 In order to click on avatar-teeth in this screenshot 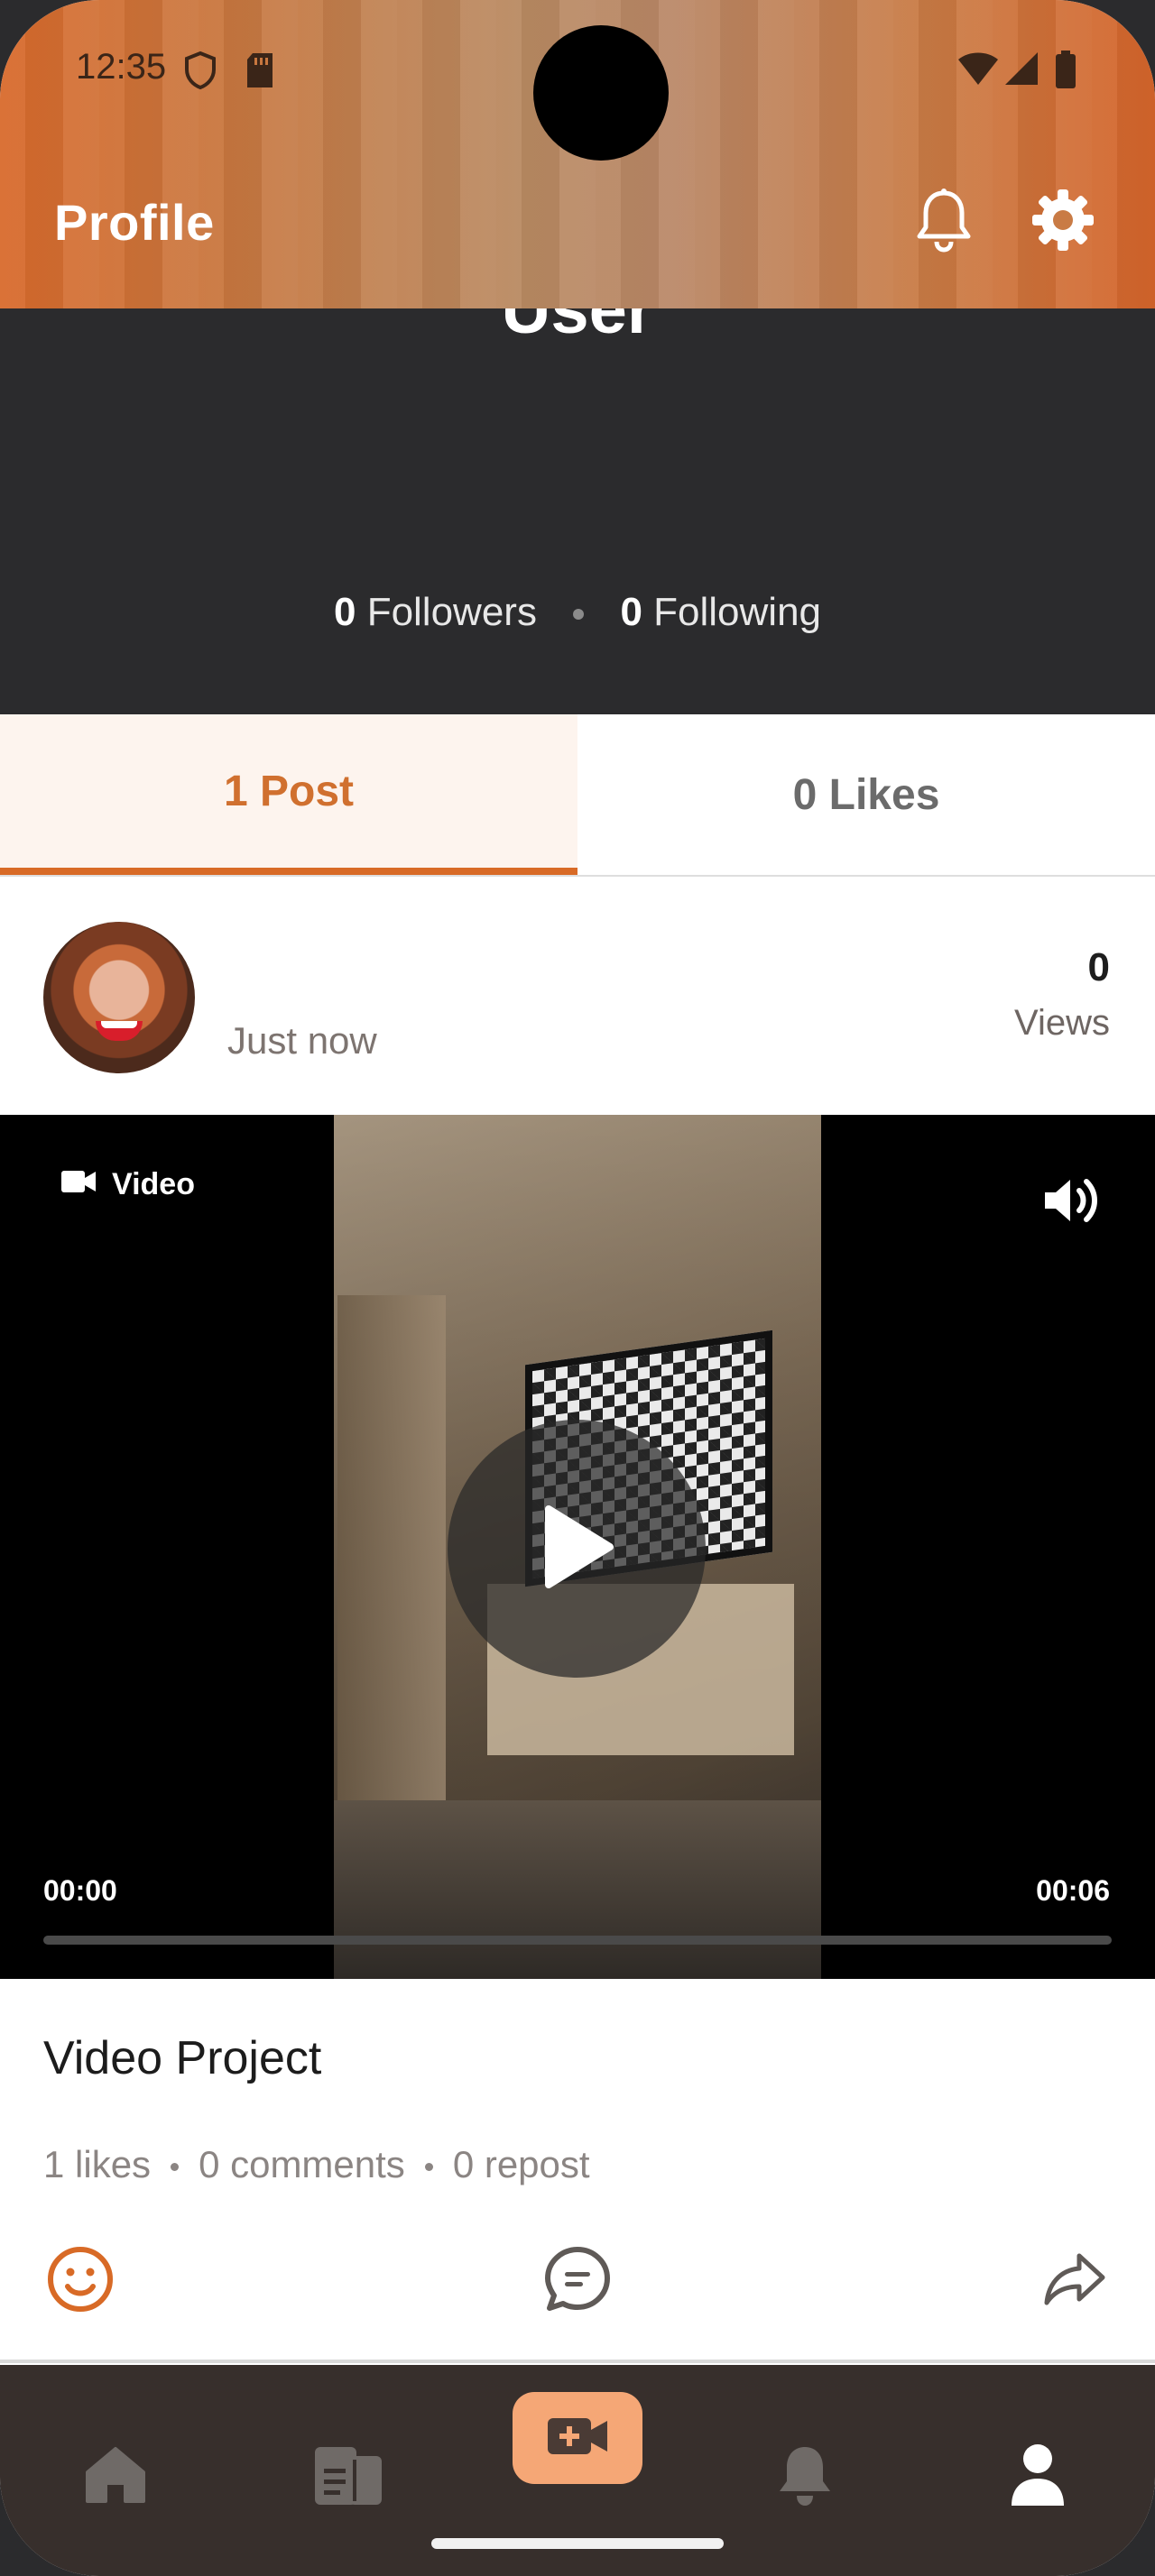, I will do `click(119, 1024)`.